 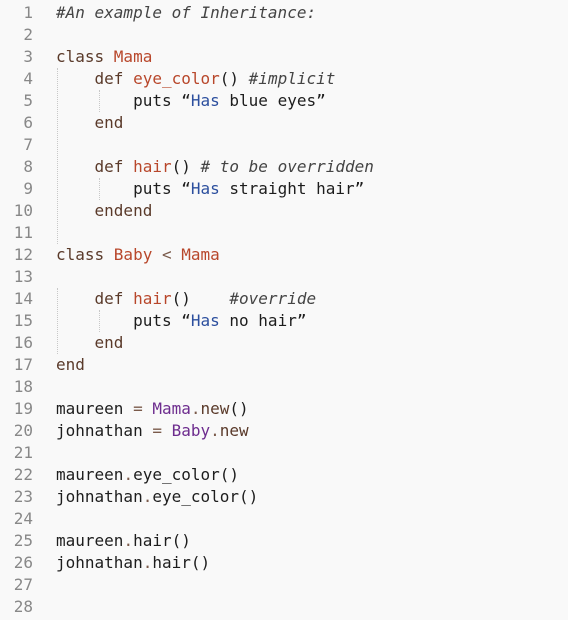 I want to click on code-line: 4 def eye_color() #implicit, so click(x=284, y=79).